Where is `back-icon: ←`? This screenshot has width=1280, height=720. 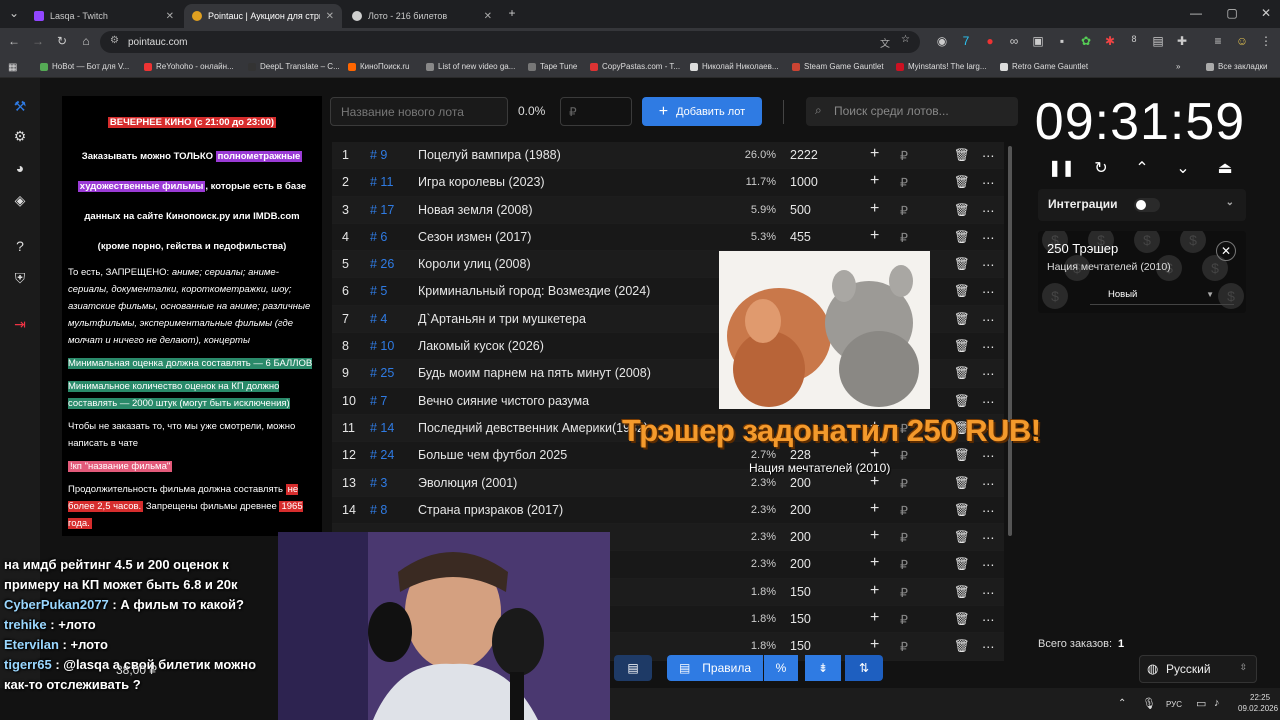
back-icon: ← is located at coordinates (14, 41).